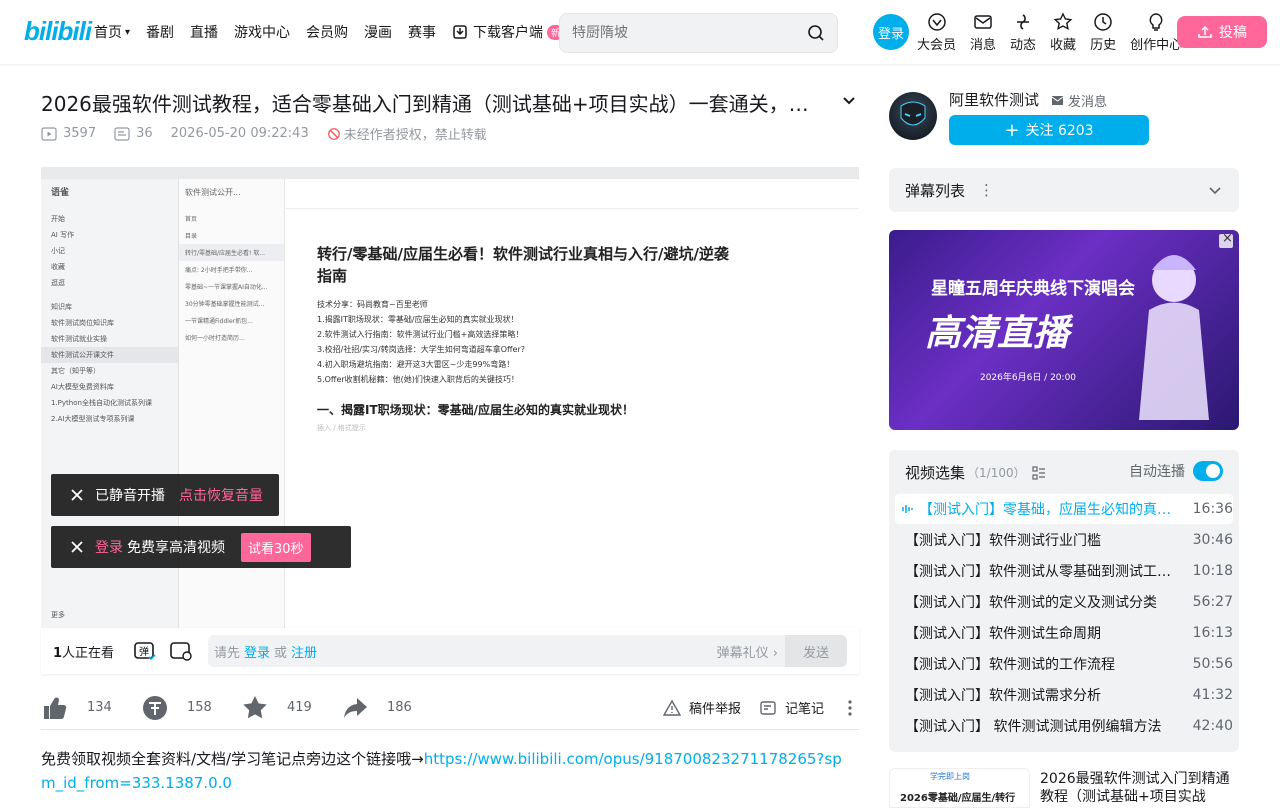 The height and width of the screenshot is (808, 1280). Describe the element at coordinates (983, 22) in the screenshot. I see `message-icon` at that location.